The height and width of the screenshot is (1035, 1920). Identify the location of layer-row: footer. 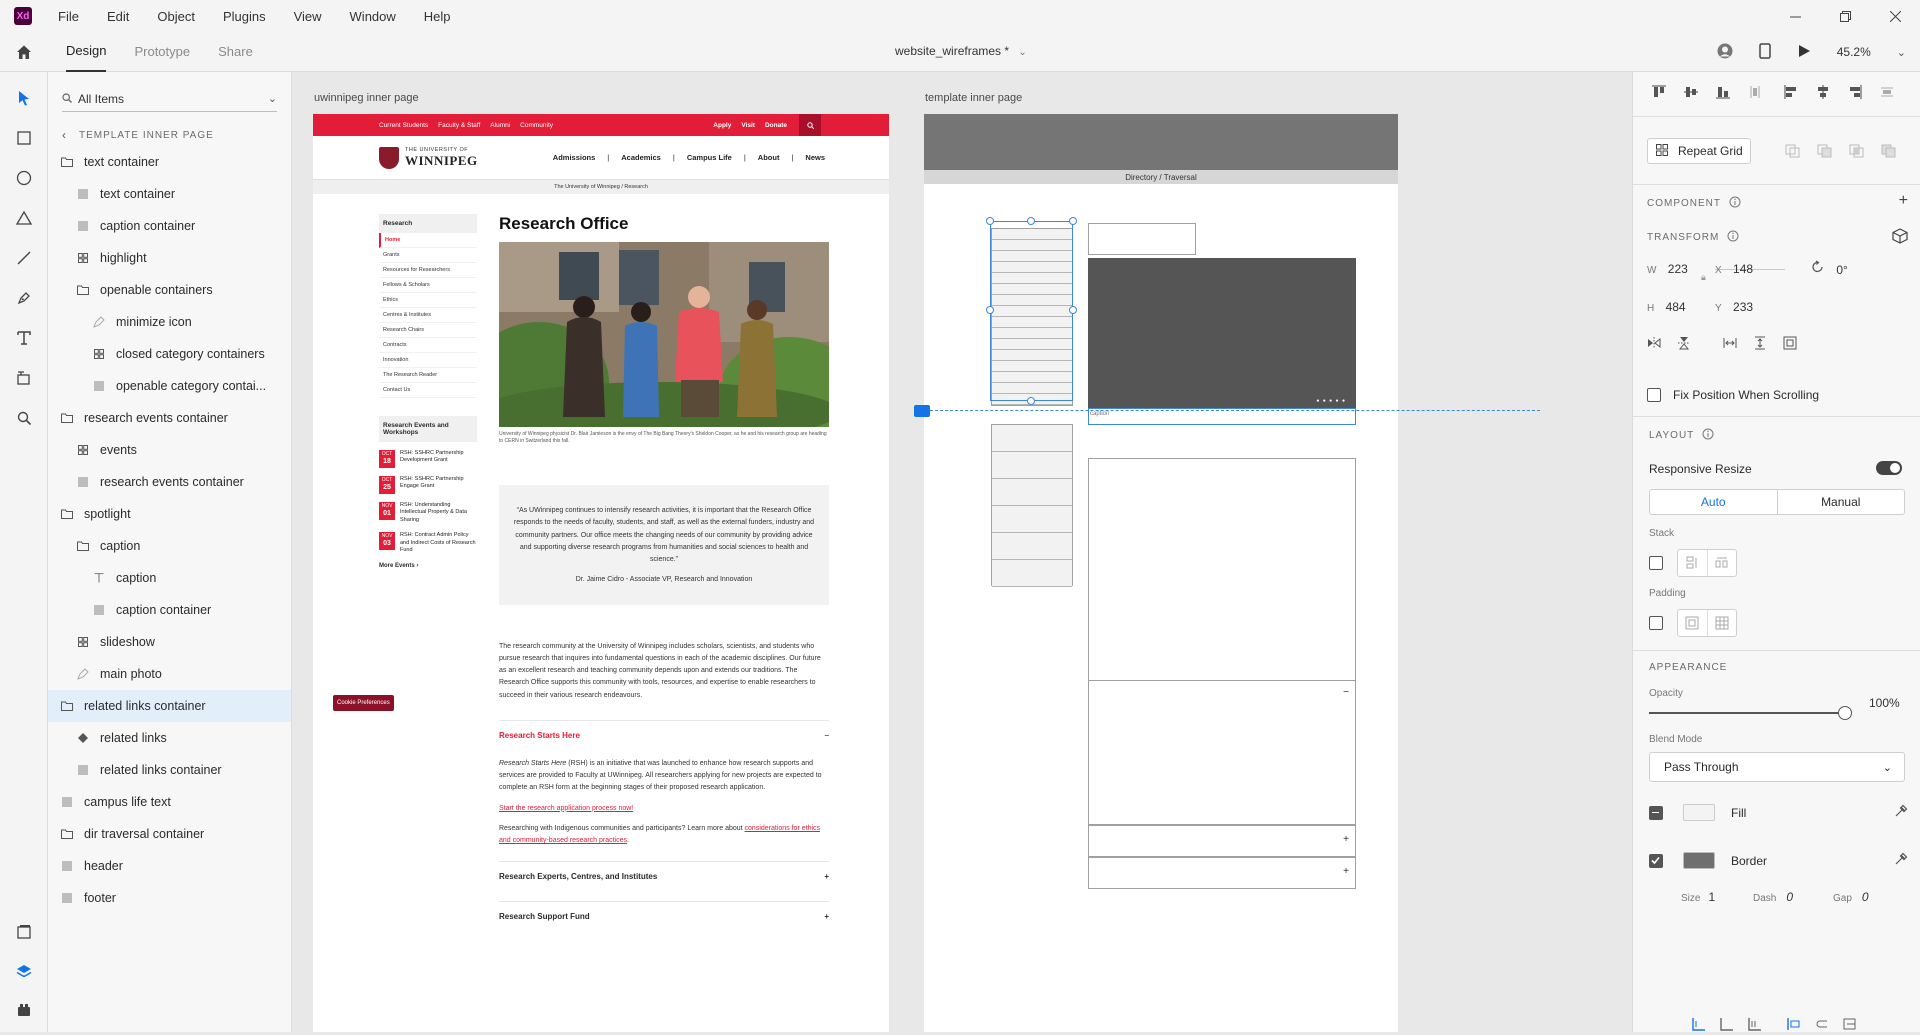
(169, 898).